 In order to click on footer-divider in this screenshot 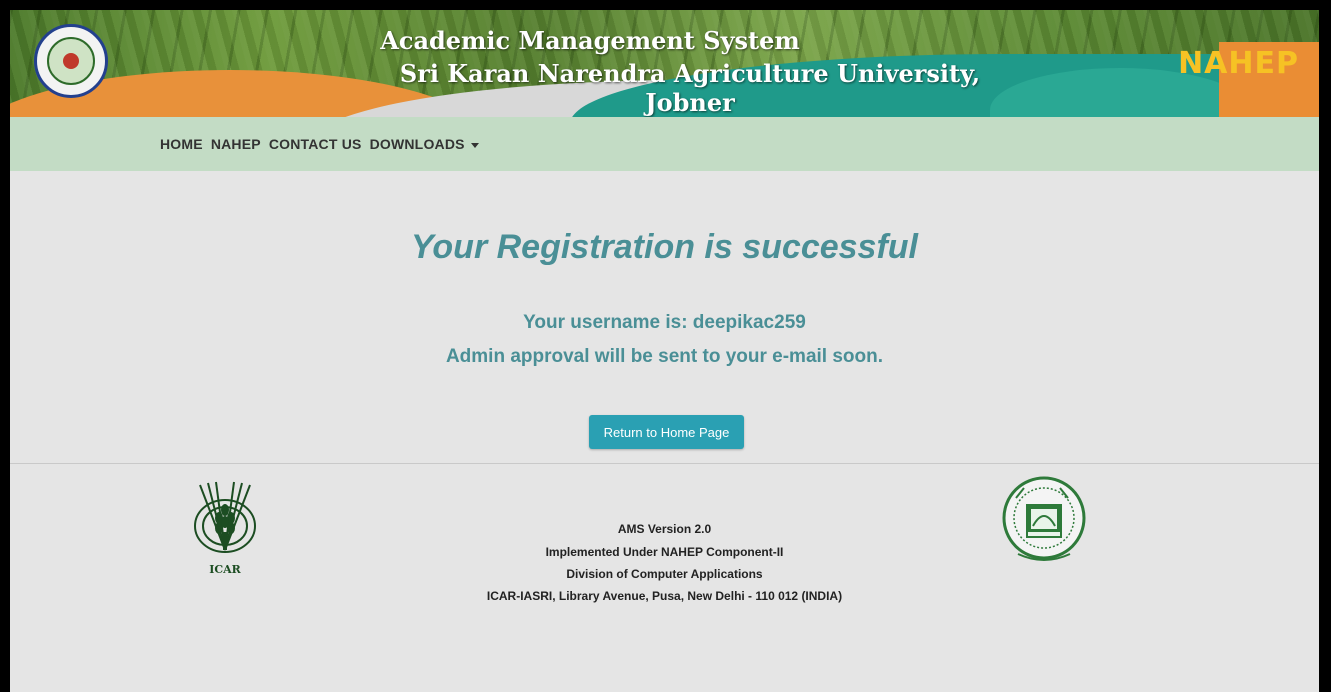, I will do `click(664, 463)`.